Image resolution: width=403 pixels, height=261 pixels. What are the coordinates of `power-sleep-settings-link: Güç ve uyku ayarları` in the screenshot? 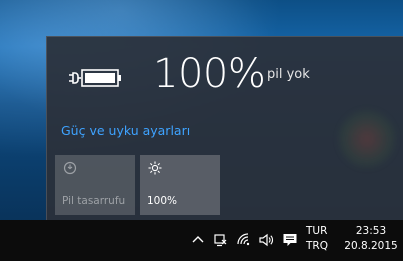 It's located at (125, 130).